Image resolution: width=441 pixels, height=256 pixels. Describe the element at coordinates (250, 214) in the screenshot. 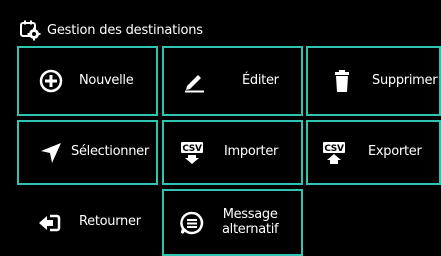

I see `alt-message-label-line1: Message` at that location.